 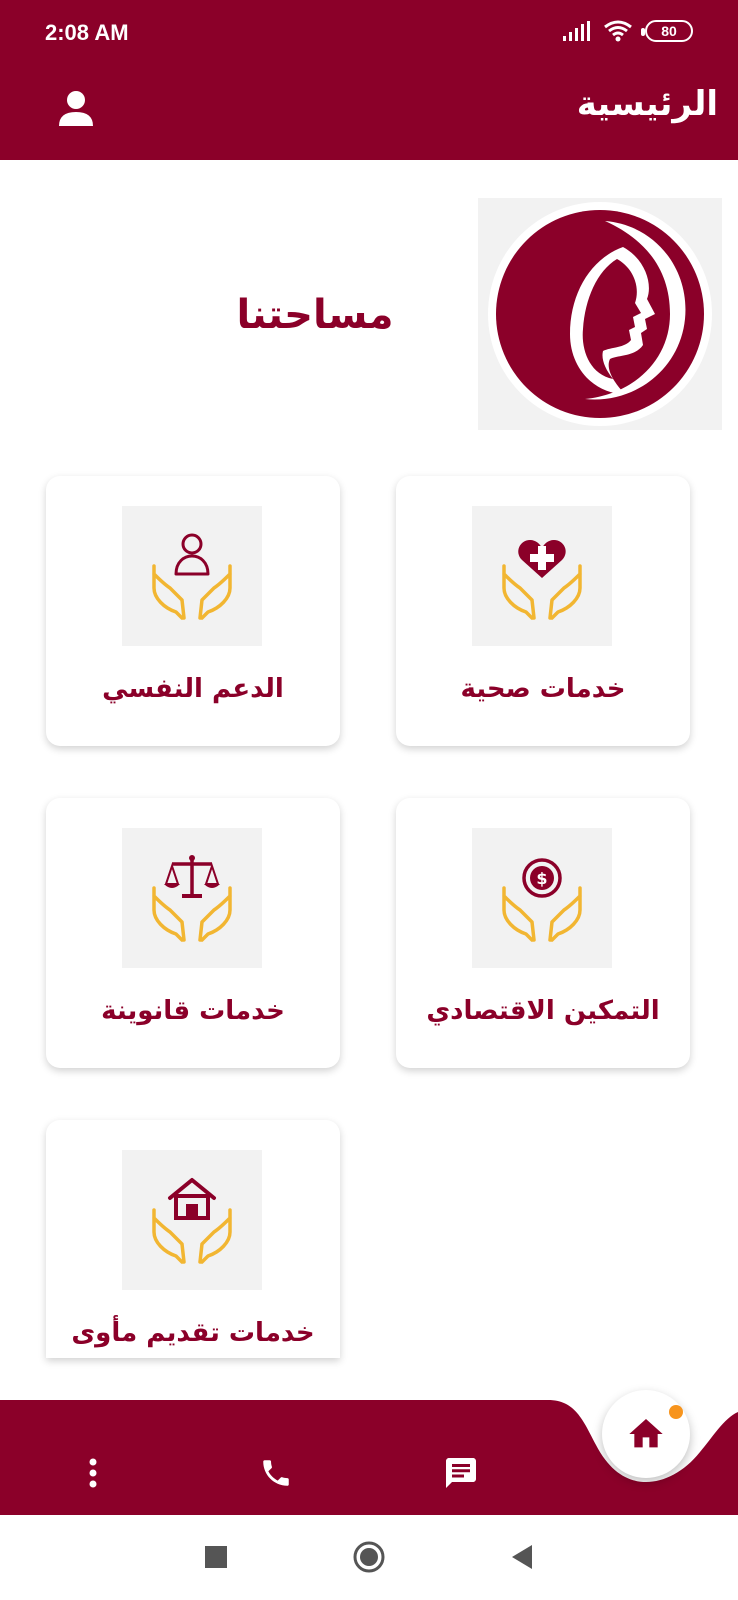 I want to click on card-label: خدمات قانوينة, so click(x=193, y=1011).